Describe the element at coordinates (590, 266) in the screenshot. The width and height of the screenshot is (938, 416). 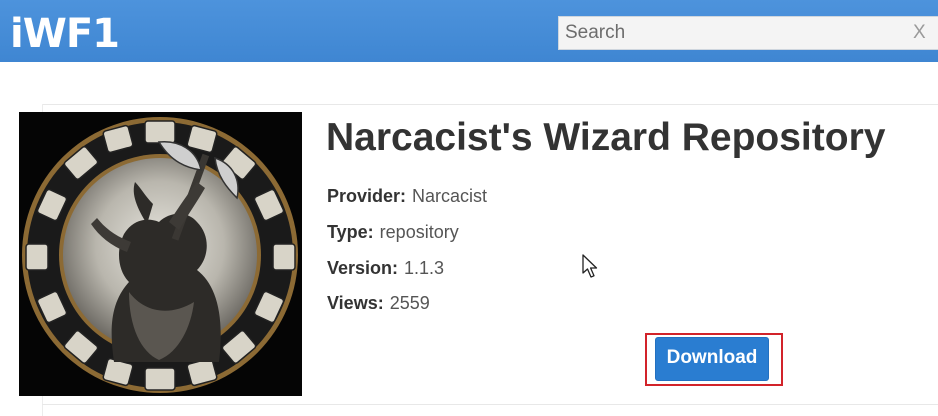
I see `mouse-cursor-icon` at that location.